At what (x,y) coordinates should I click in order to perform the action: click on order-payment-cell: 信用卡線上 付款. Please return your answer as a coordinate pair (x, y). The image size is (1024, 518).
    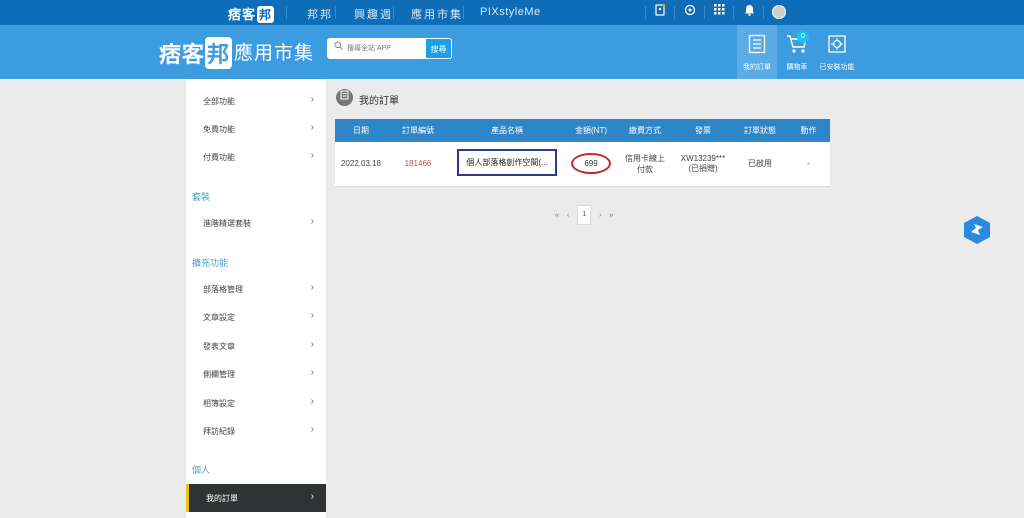
    Looking at the image, I should click on (645, 164).